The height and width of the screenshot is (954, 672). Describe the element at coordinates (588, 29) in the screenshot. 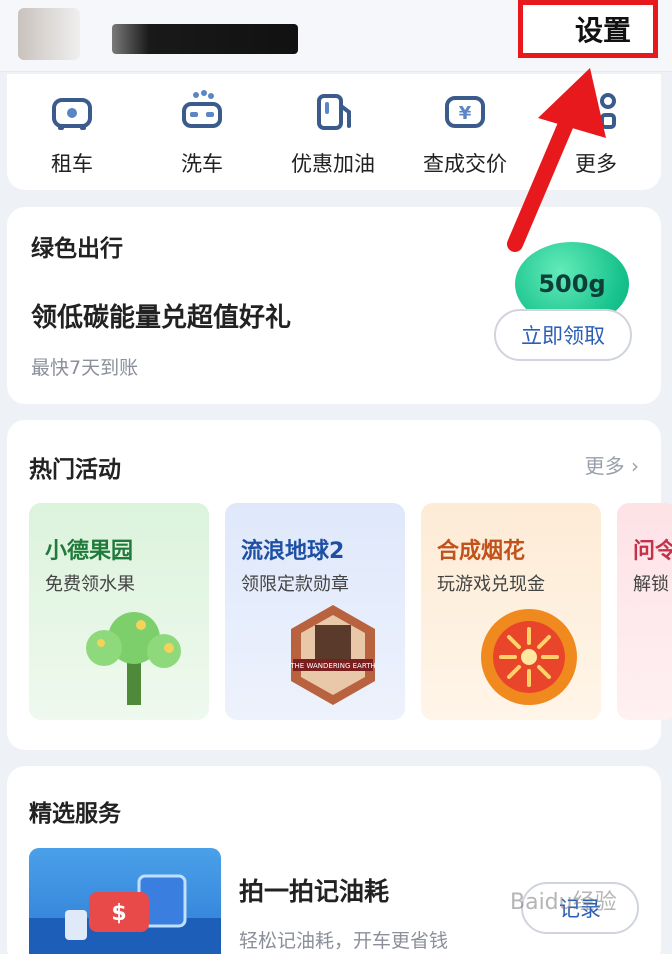

I see `settings-button: 设置` at that location.